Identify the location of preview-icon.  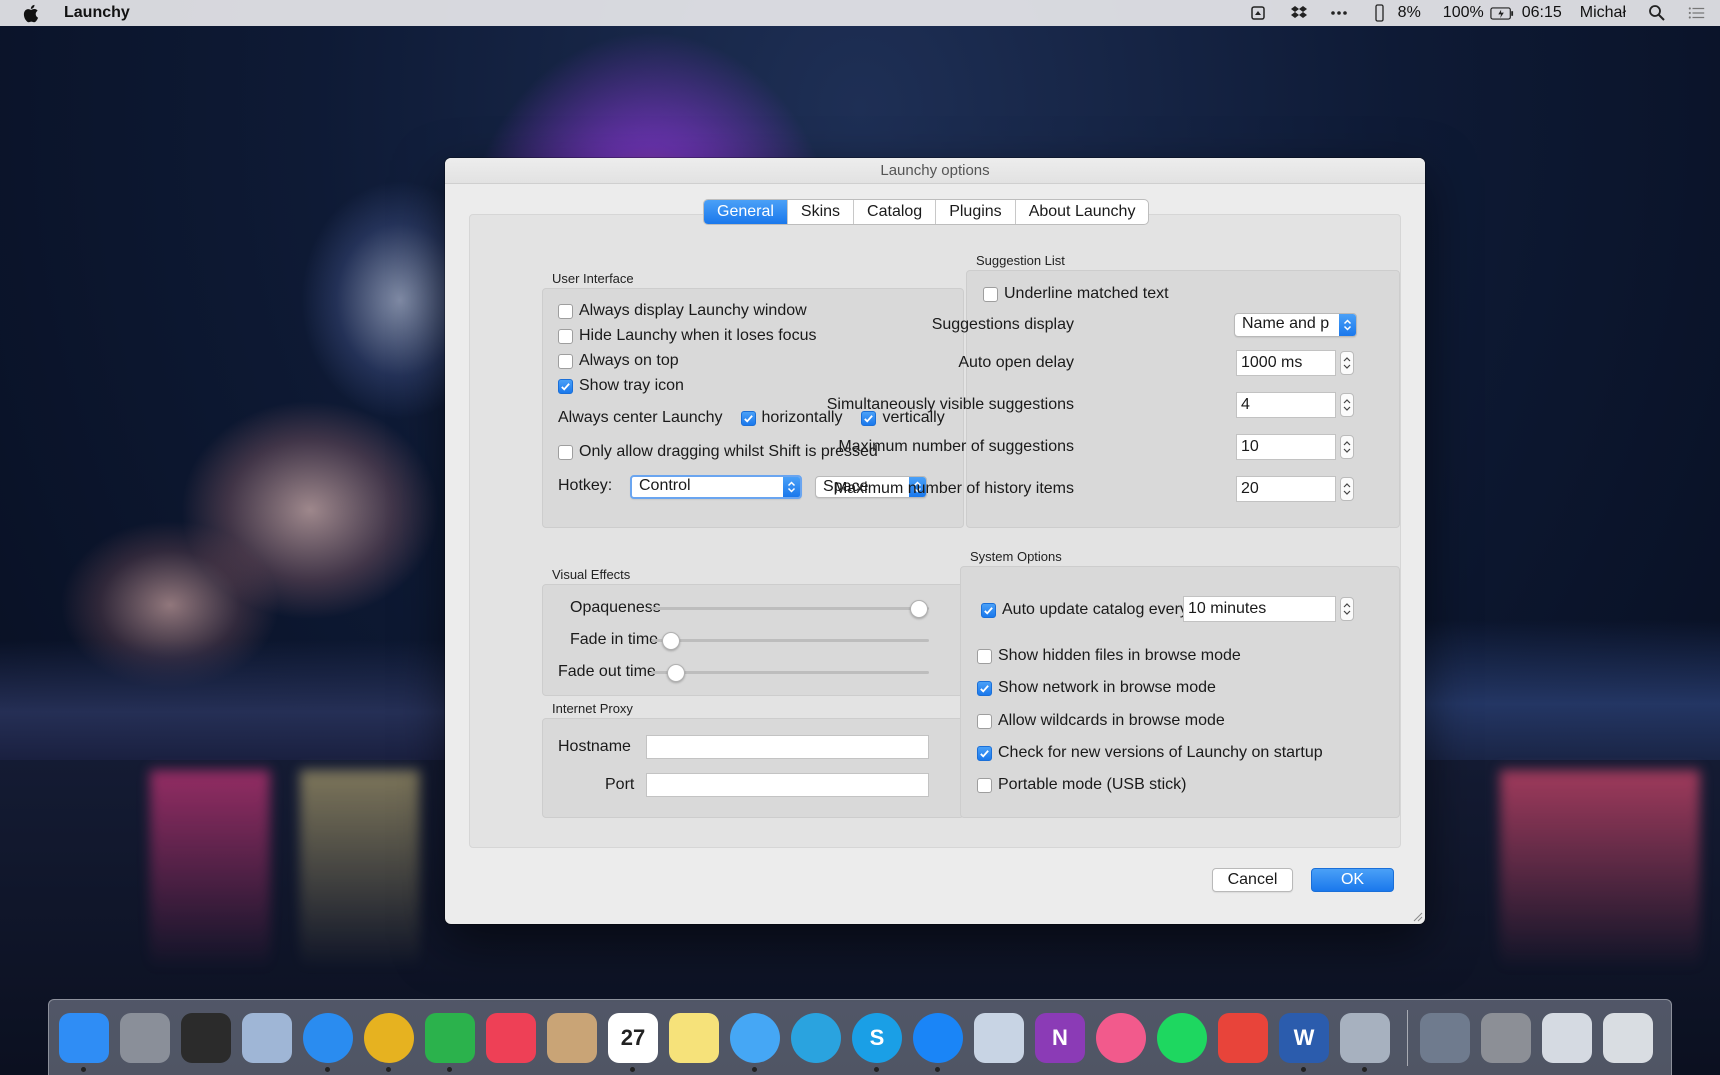
(999, 1037).